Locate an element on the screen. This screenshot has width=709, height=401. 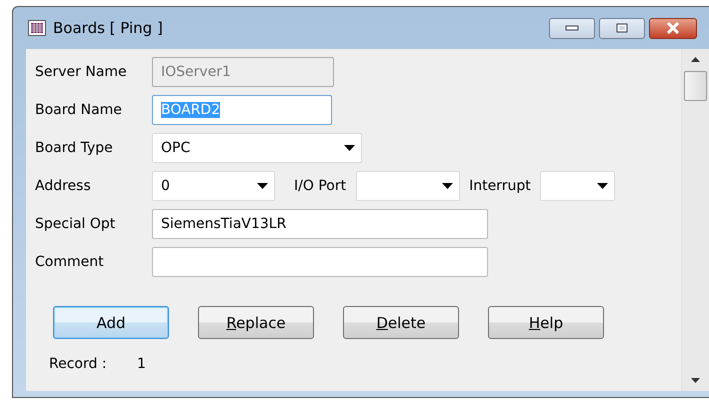
button: Add is located at coordinates (111, 322).